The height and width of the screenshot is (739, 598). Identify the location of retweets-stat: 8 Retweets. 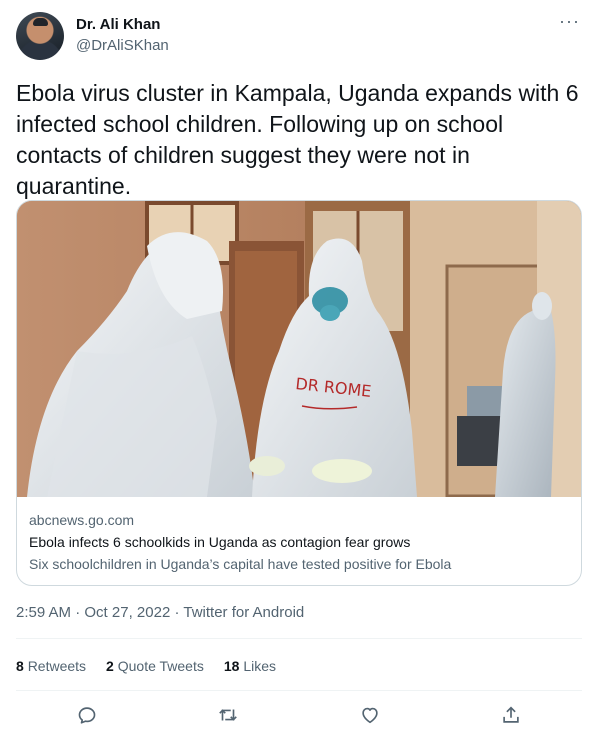
(51, 666).